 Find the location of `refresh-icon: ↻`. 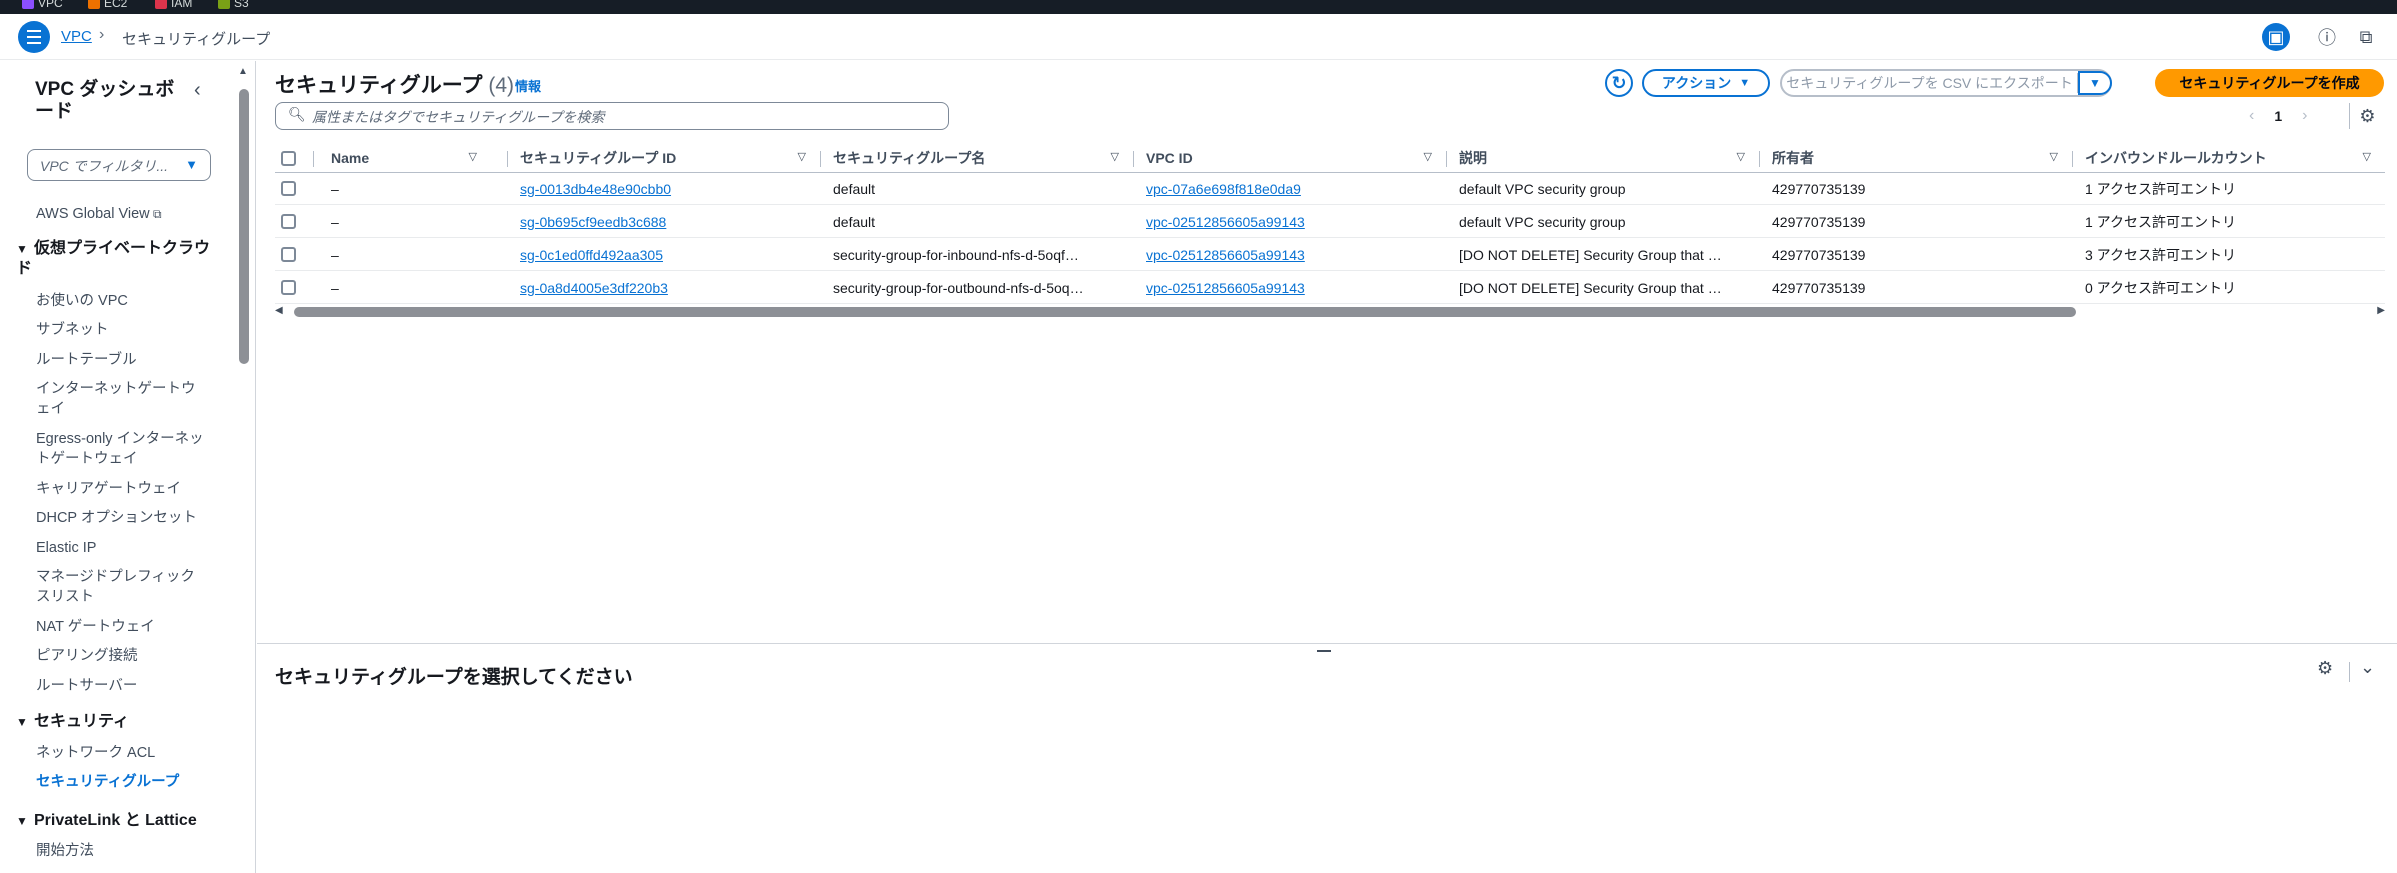

refresh-icon: ↻ is located at coordinates (1619, 82).